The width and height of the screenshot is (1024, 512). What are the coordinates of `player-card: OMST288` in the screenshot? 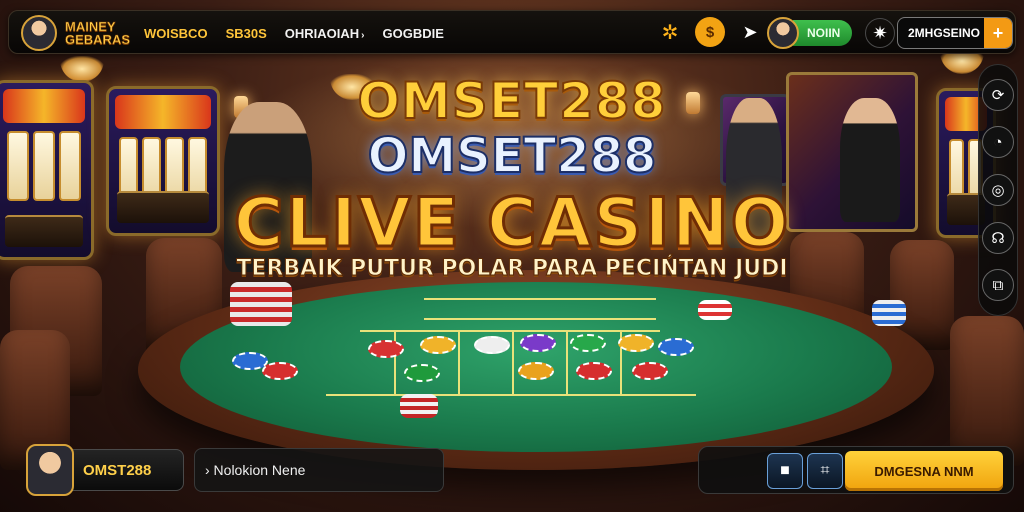 It's located at (105, 470).